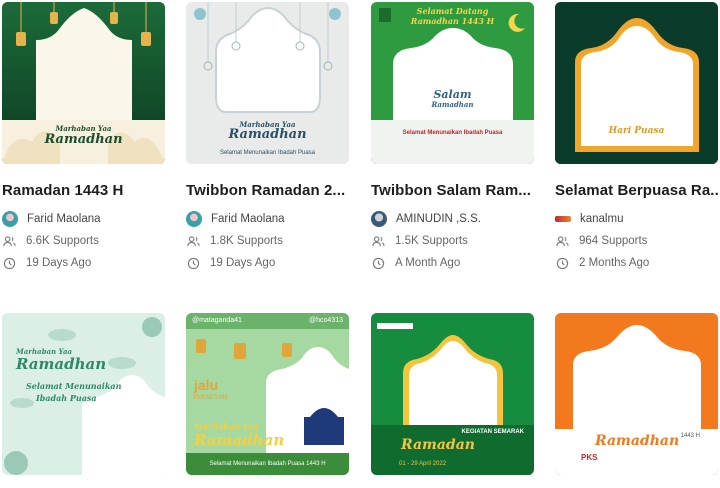 The image size is (720, 488). What do you see at coordinates (211, 398) in the screenshot?
I see `overlay-text: FURNITURE` at bounding box center [211, 398].